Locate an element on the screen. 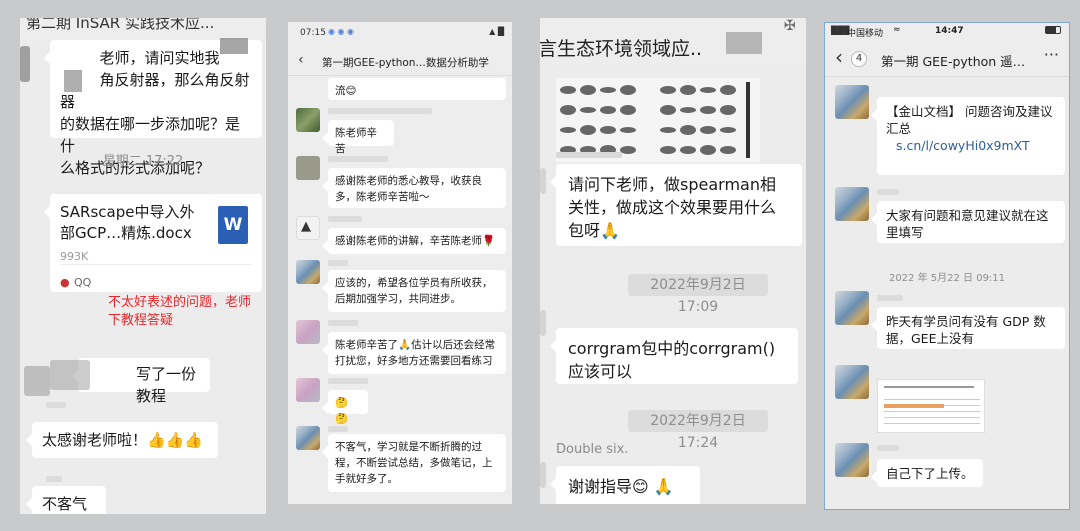 The width and height of the screenshot is (1080, 531). message-bubble: 感谢陈老师的讲解，辛苦陈老师🌹 is located at coordinates (414, 241).